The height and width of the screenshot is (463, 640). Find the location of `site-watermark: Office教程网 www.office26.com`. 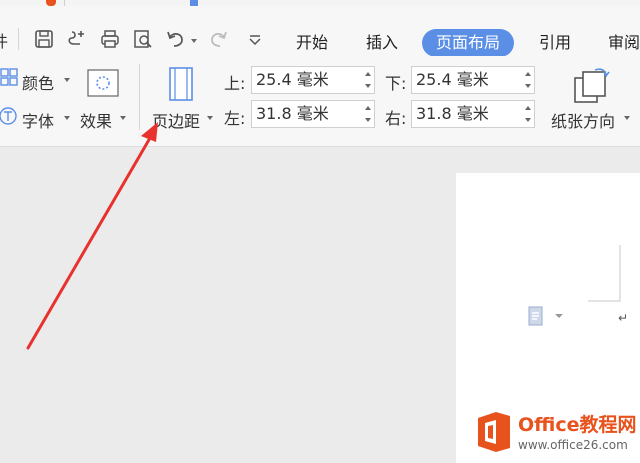

site-watermark: Office教程网 www.office26.com is located at coordinates (557, 434).